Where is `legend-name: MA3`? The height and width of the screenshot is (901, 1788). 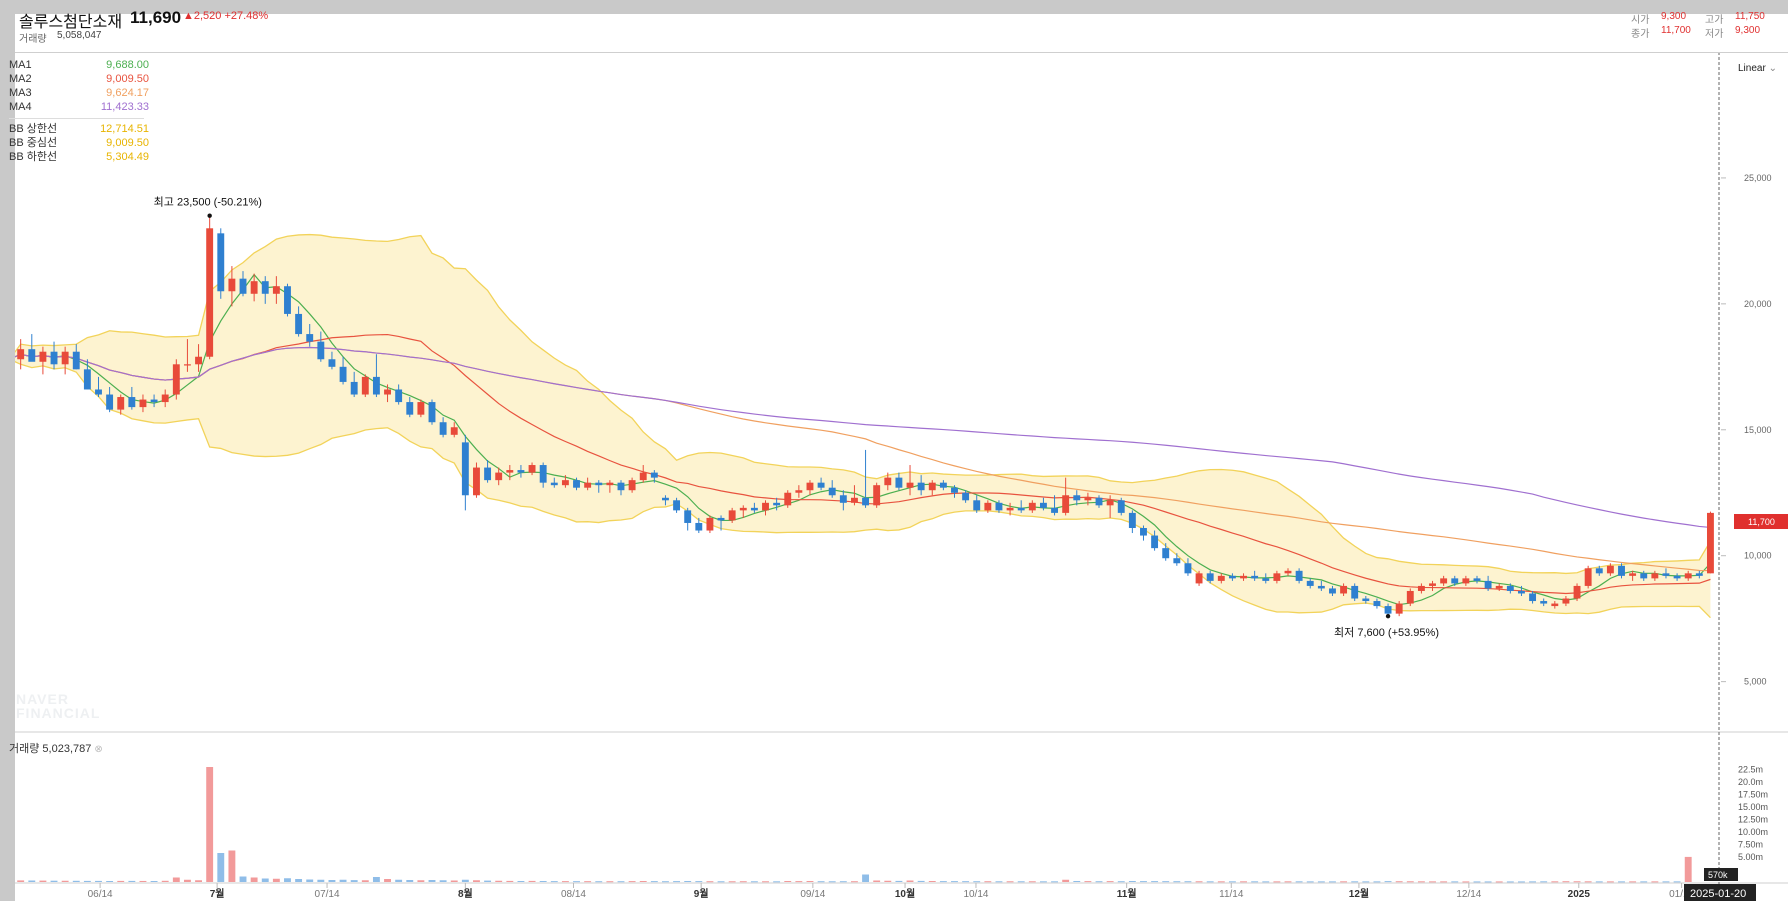 legend-name: MA3 is located at coordinates (20, 93).